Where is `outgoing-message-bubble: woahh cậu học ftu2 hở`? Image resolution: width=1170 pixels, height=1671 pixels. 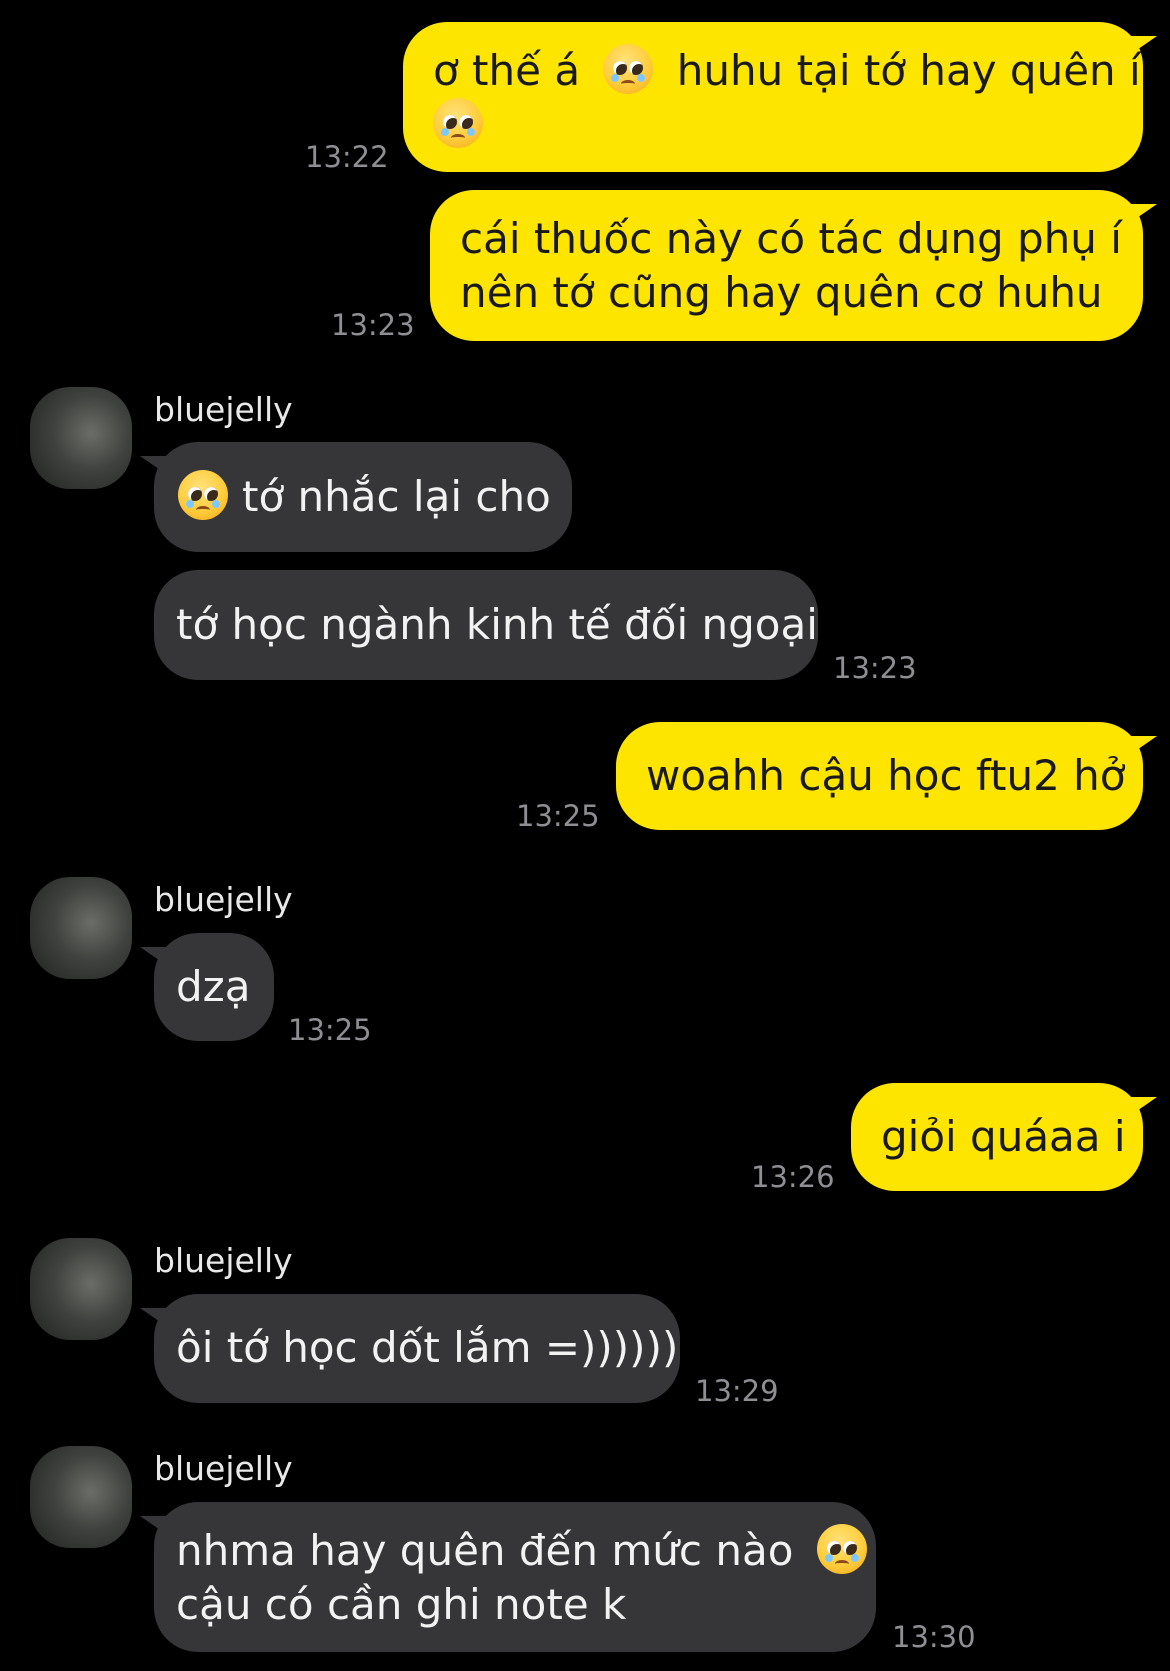 outgoing-message-bubble: woahh cậu học ftu2 hở is located at coordinates (886, 776).